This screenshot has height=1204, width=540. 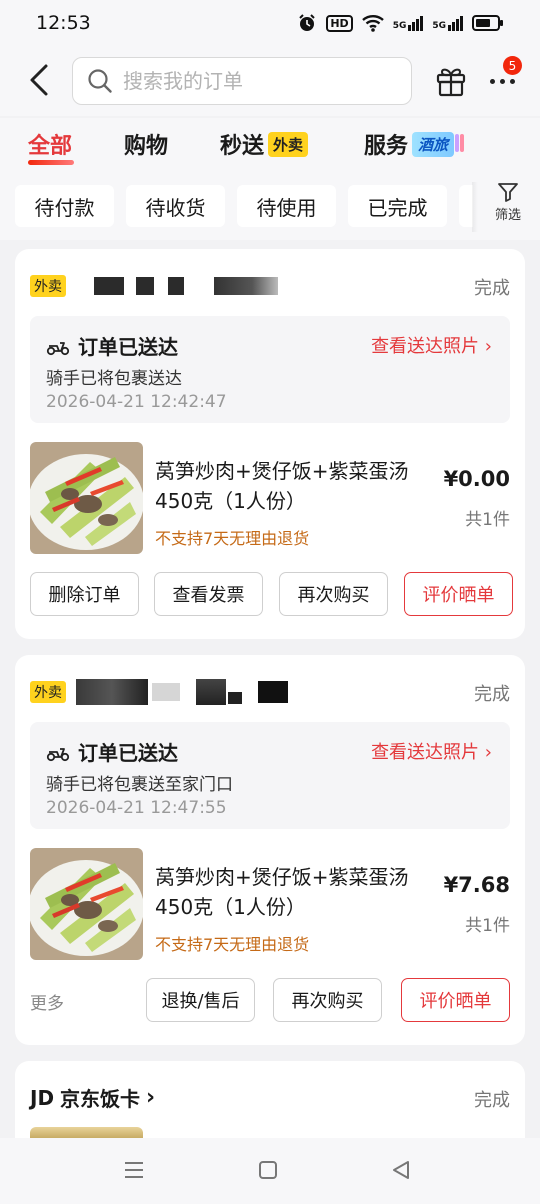 I want to click on tab-instant-delivery: 秒送 外卖, so click(x=264, y=144).